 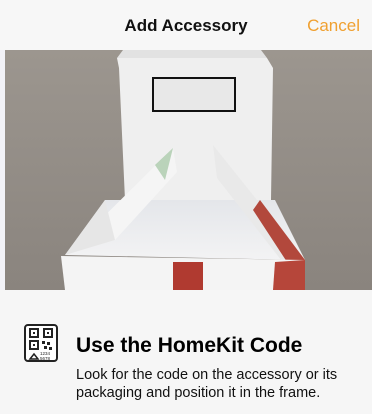 What do you see at coordinates (194, 94) in the screenshot?
I see `scan-frame` at bounding box center [194, 94].